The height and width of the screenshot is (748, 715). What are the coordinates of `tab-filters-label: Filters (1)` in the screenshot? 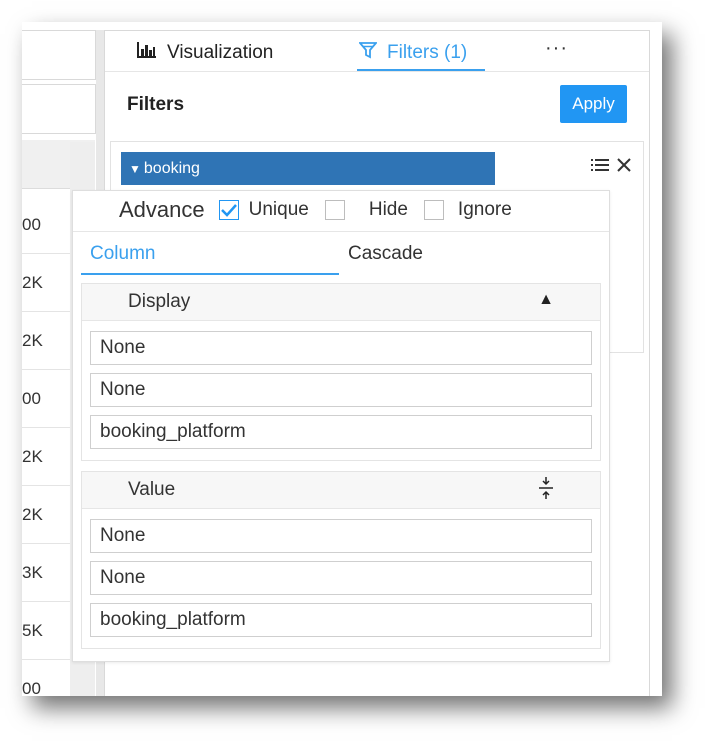 It's located at (427, 52).